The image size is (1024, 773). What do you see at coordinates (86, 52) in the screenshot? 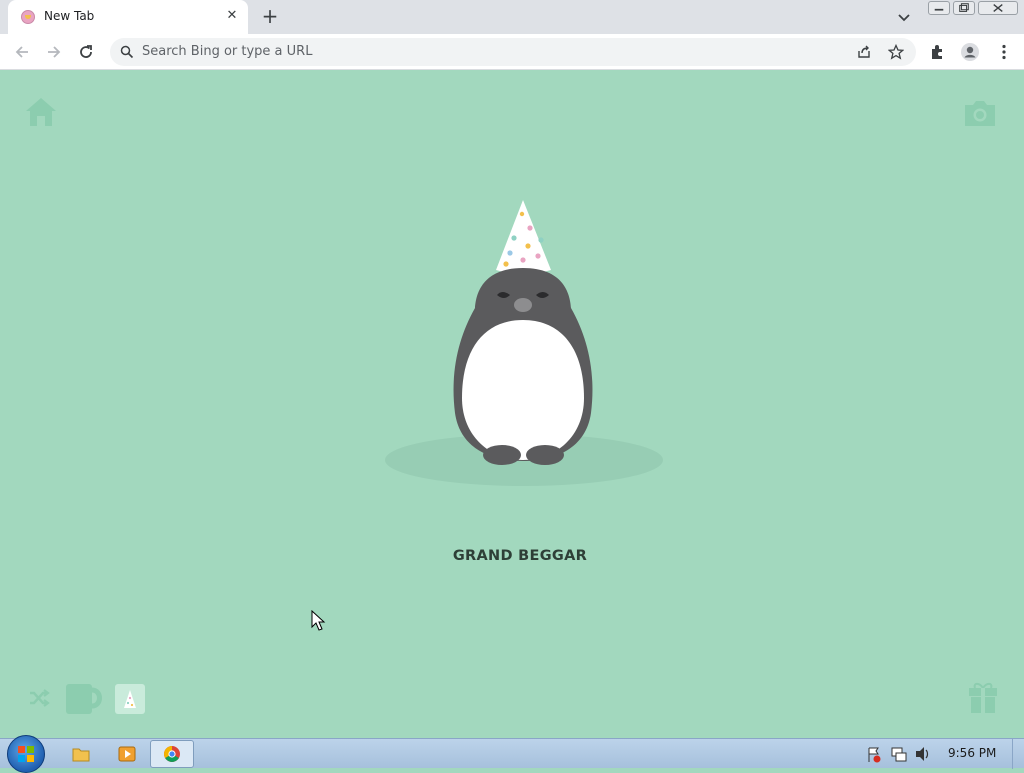
I see `reload-icon` at bounding box center [86, 52].